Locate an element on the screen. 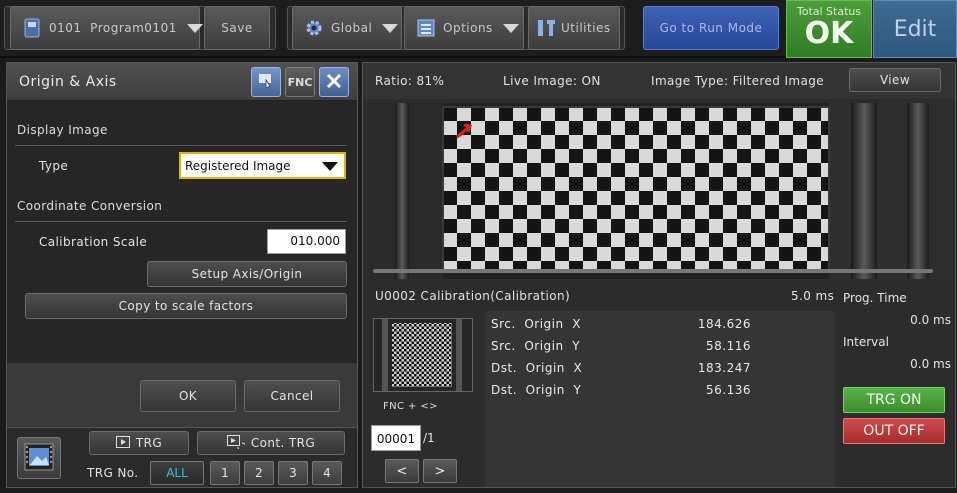  image-type-text: Image Type: Filtered Image is located at coordinates (738, 81).